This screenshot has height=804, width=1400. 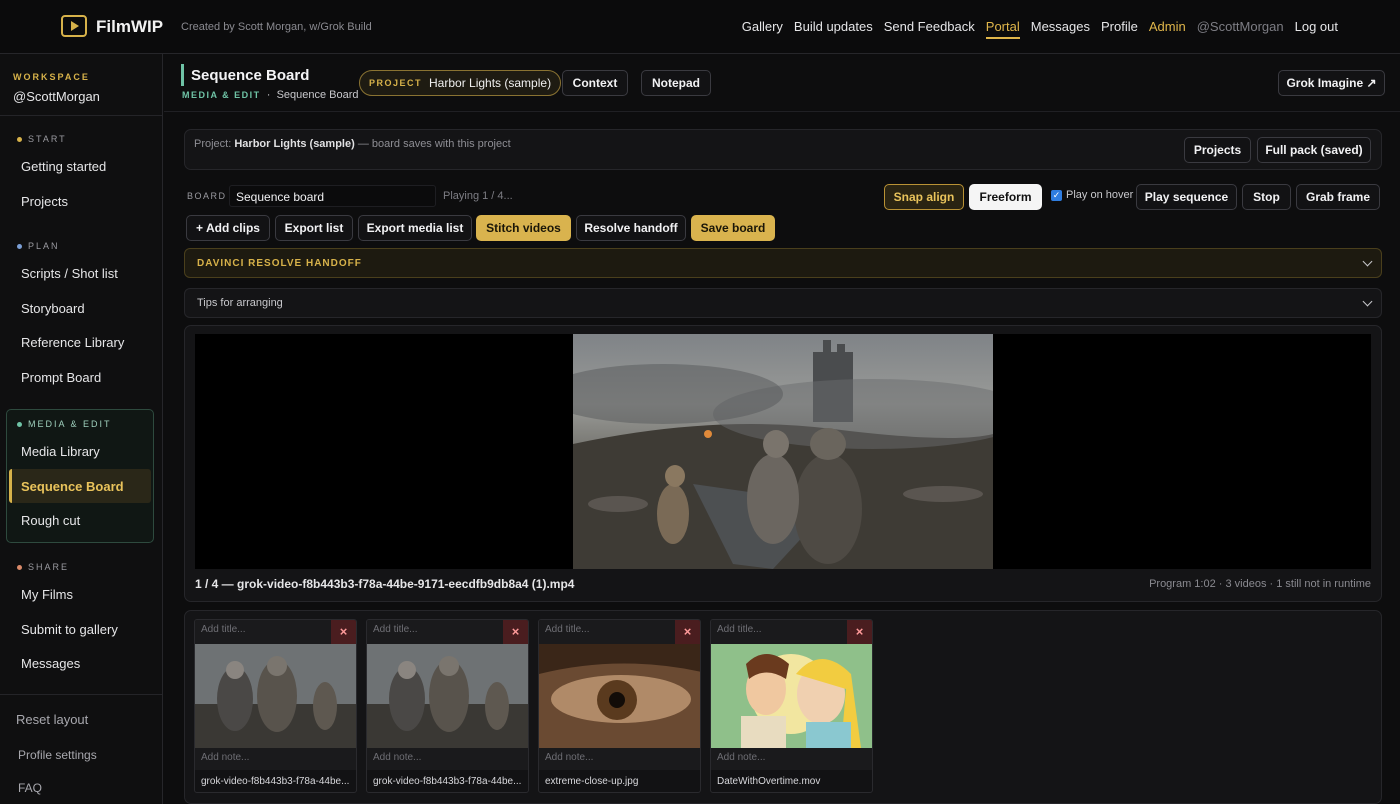 I want to click on nav-user-handle: @ScottMorgan, so click(x=1240, y=26).